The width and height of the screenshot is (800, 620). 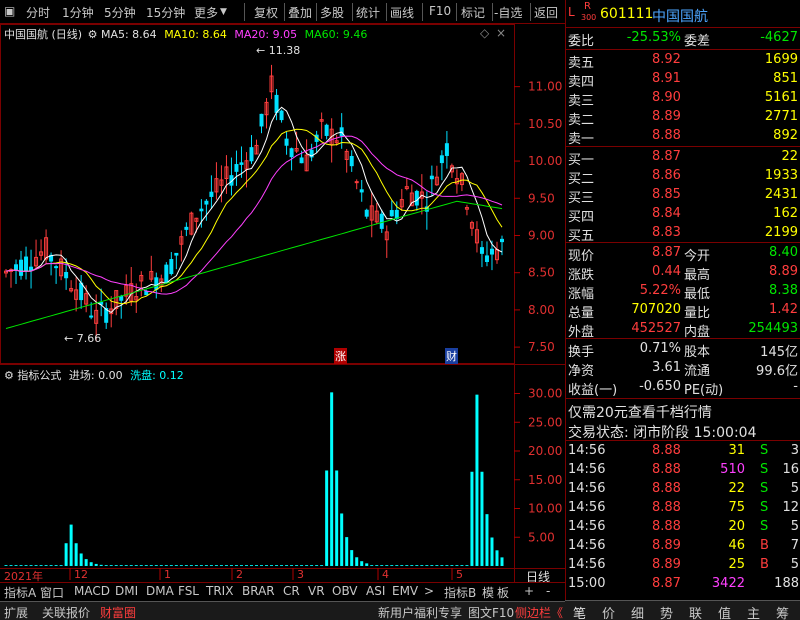 What do you see at coordinates (683, 273) in the screenshot?
I see `stat-row: 涨跌 0.44 最高 8.89` at bounding box center [683, 273].